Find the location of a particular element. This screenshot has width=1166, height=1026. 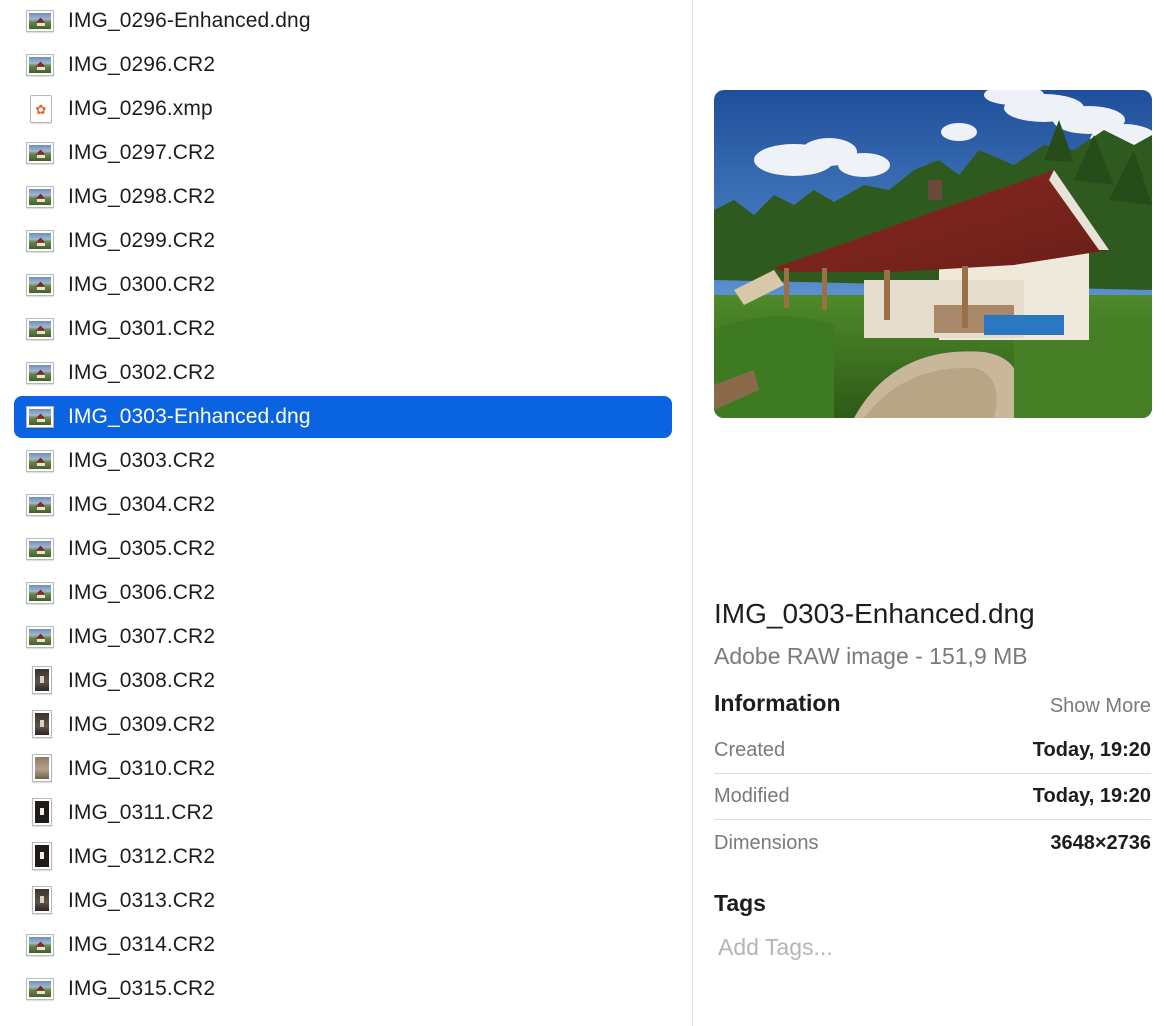

file-row: IMG_0314.CR2 is located at coordinates (343, 945).